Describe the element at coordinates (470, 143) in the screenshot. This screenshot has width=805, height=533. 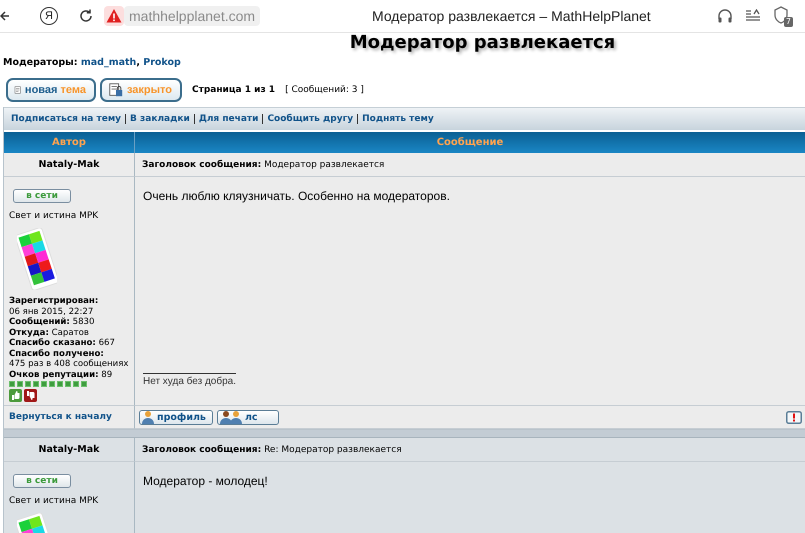
I see `column-header: Сообщение` at that location.